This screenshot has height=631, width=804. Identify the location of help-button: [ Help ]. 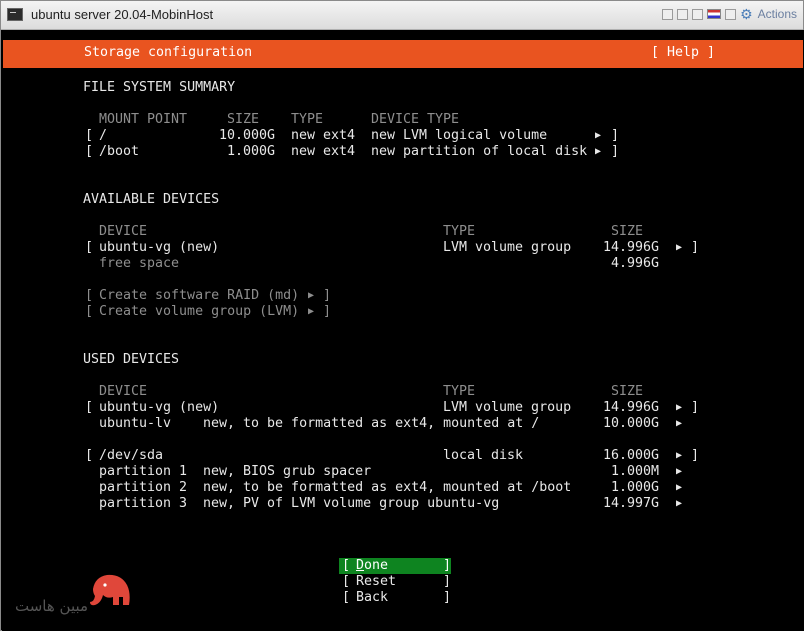
(683, 52).